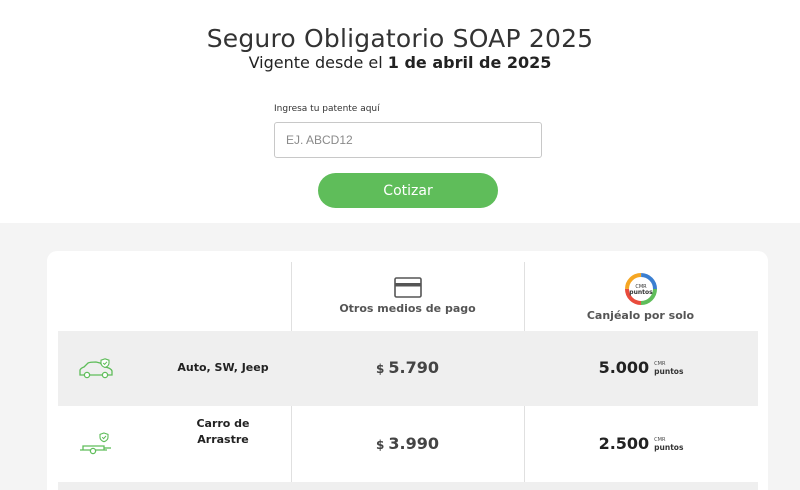  I want to click on points-value: 5.000 CMR puntos, so click(641, 367).